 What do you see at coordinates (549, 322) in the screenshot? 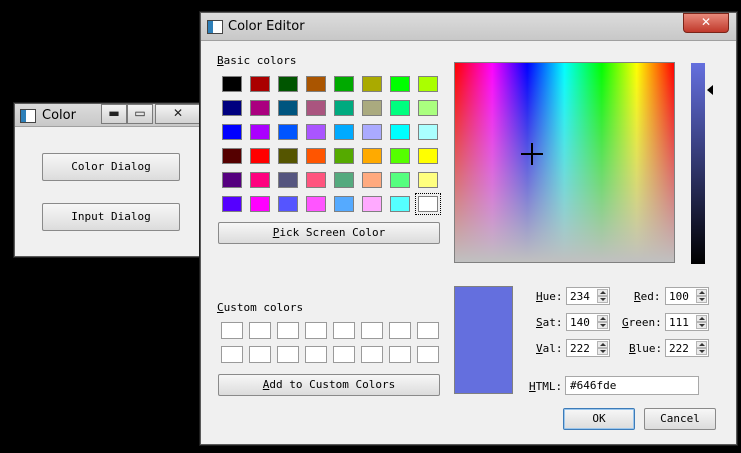
I see `sat-label: Sat:` at bounding box center [549, 322].